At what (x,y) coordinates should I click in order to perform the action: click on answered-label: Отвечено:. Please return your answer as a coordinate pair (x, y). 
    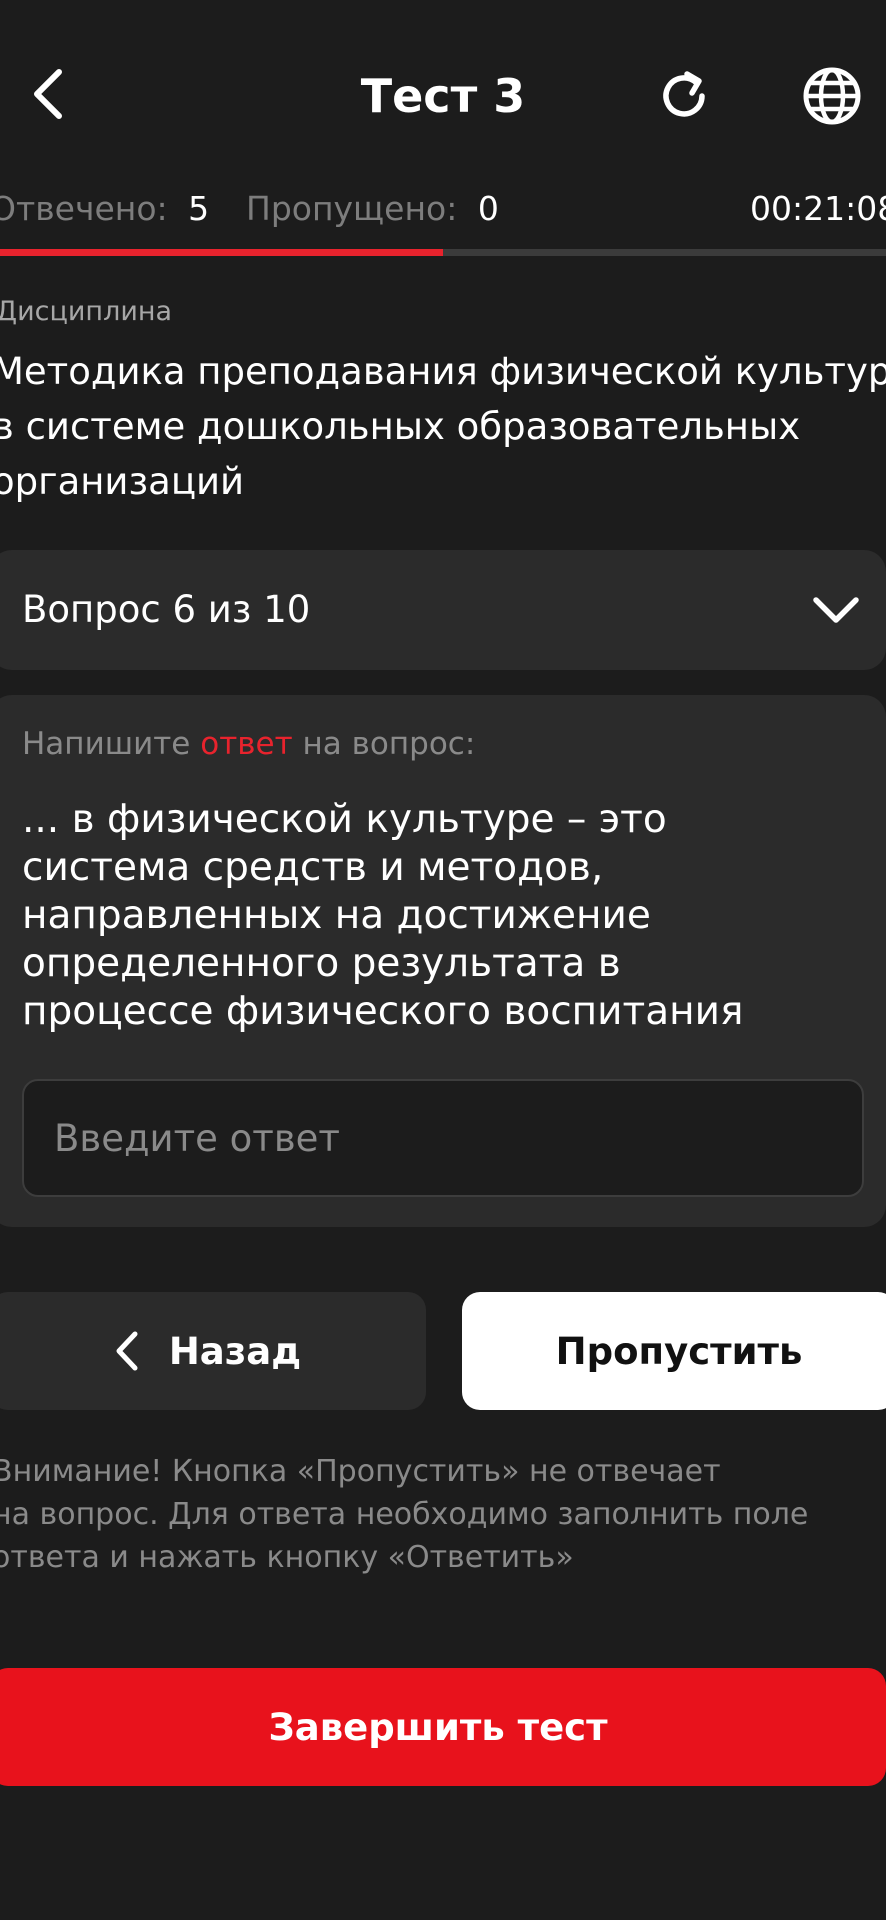
    Looking at the image, I should click on (84, 208).